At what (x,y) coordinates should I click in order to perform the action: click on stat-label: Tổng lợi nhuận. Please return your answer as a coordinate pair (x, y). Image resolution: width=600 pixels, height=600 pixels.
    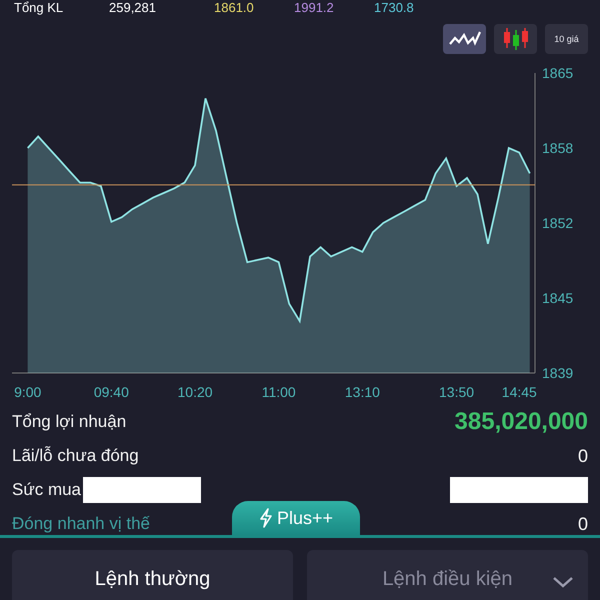
    Looking at the image, I should click on (69, 422).